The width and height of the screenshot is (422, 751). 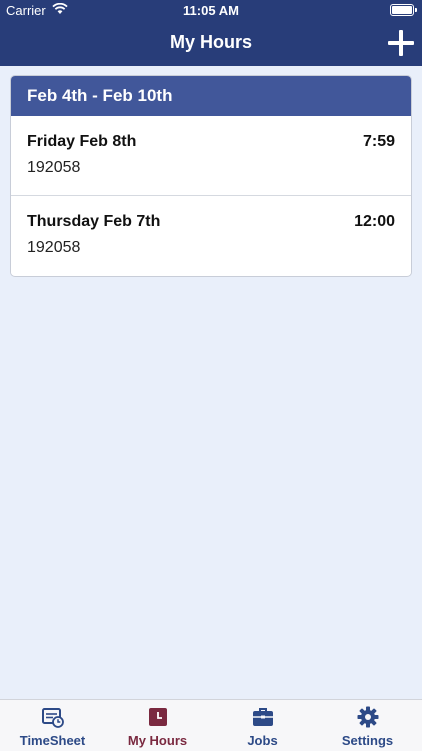 What do you see at coordinates (82, 141) in the screenshot?
I see `entry-day: Friday Feb 8th` at bounding box center [82, 141].